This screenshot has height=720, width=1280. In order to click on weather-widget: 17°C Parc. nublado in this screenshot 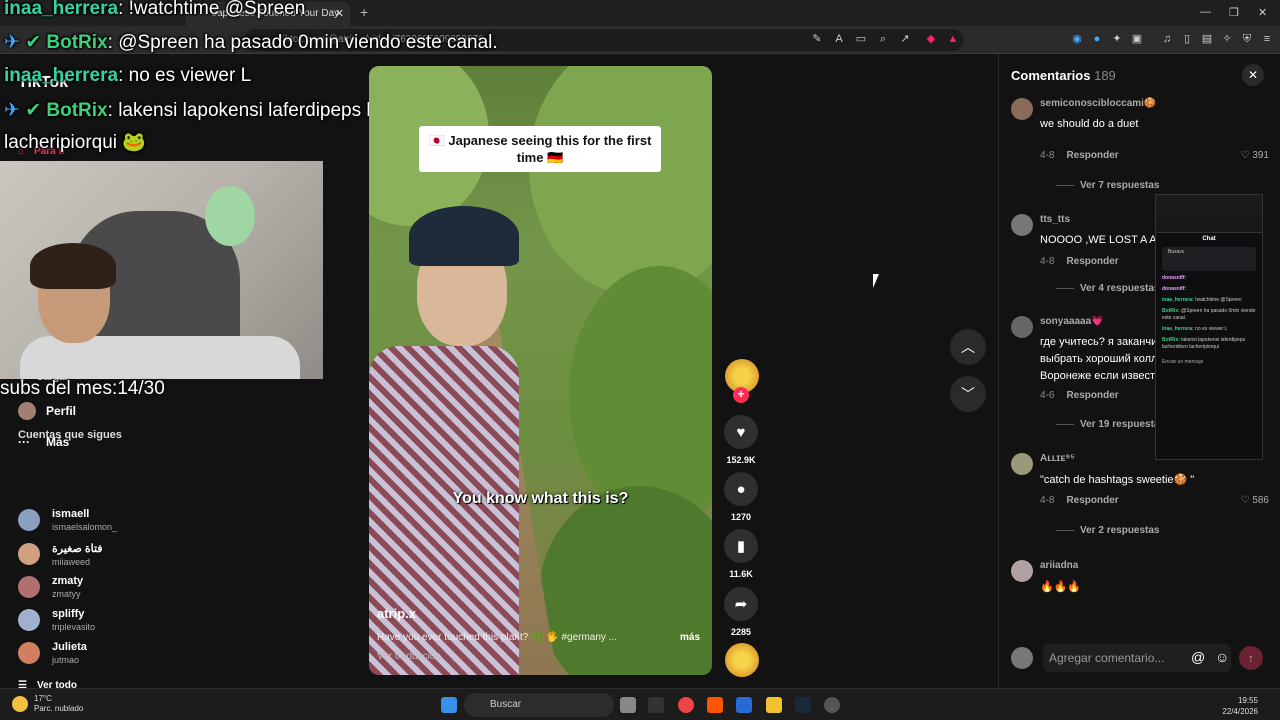, I will do `click(47, 704)`.